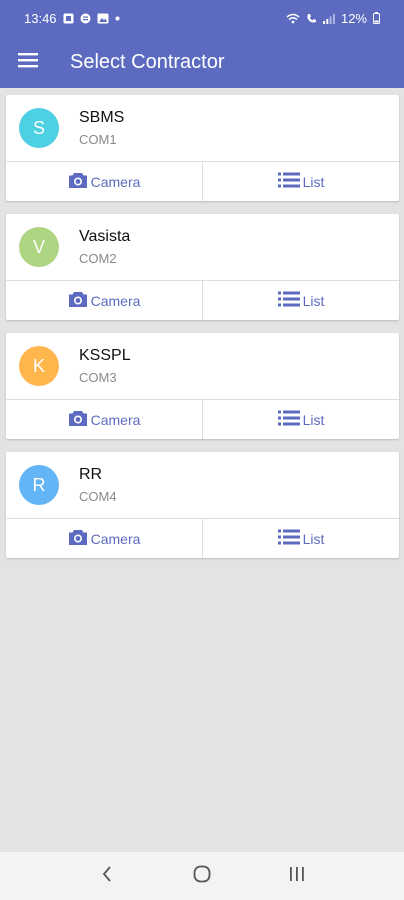 This screenshot has width=404, height=900. I want to click on contractor-info: KSSPL COM3, so click(105, 366).